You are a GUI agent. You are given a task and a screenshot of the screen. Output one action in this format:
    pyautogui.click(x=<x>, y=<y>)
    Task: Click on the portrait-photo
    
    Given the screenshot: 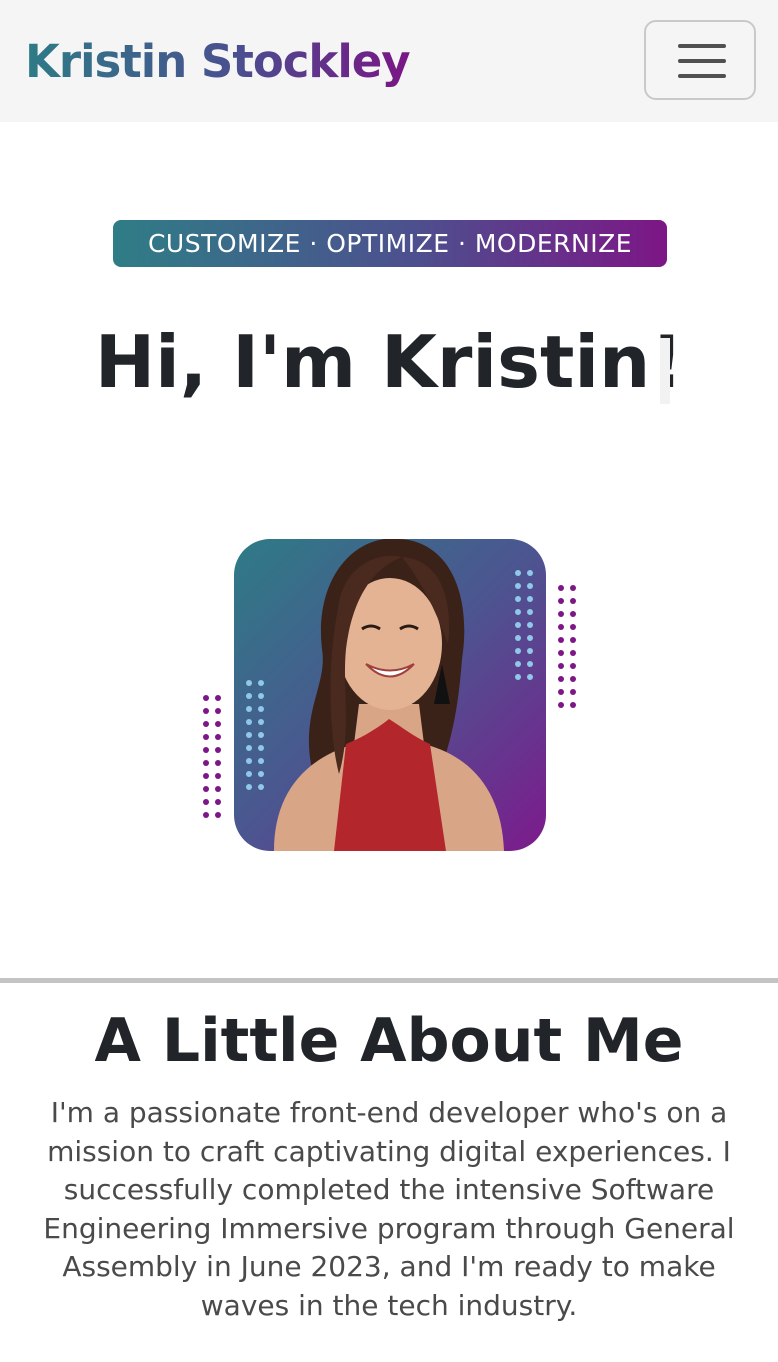 What is the action you would take?
    pyautogui.click(x=390, y=695)
    